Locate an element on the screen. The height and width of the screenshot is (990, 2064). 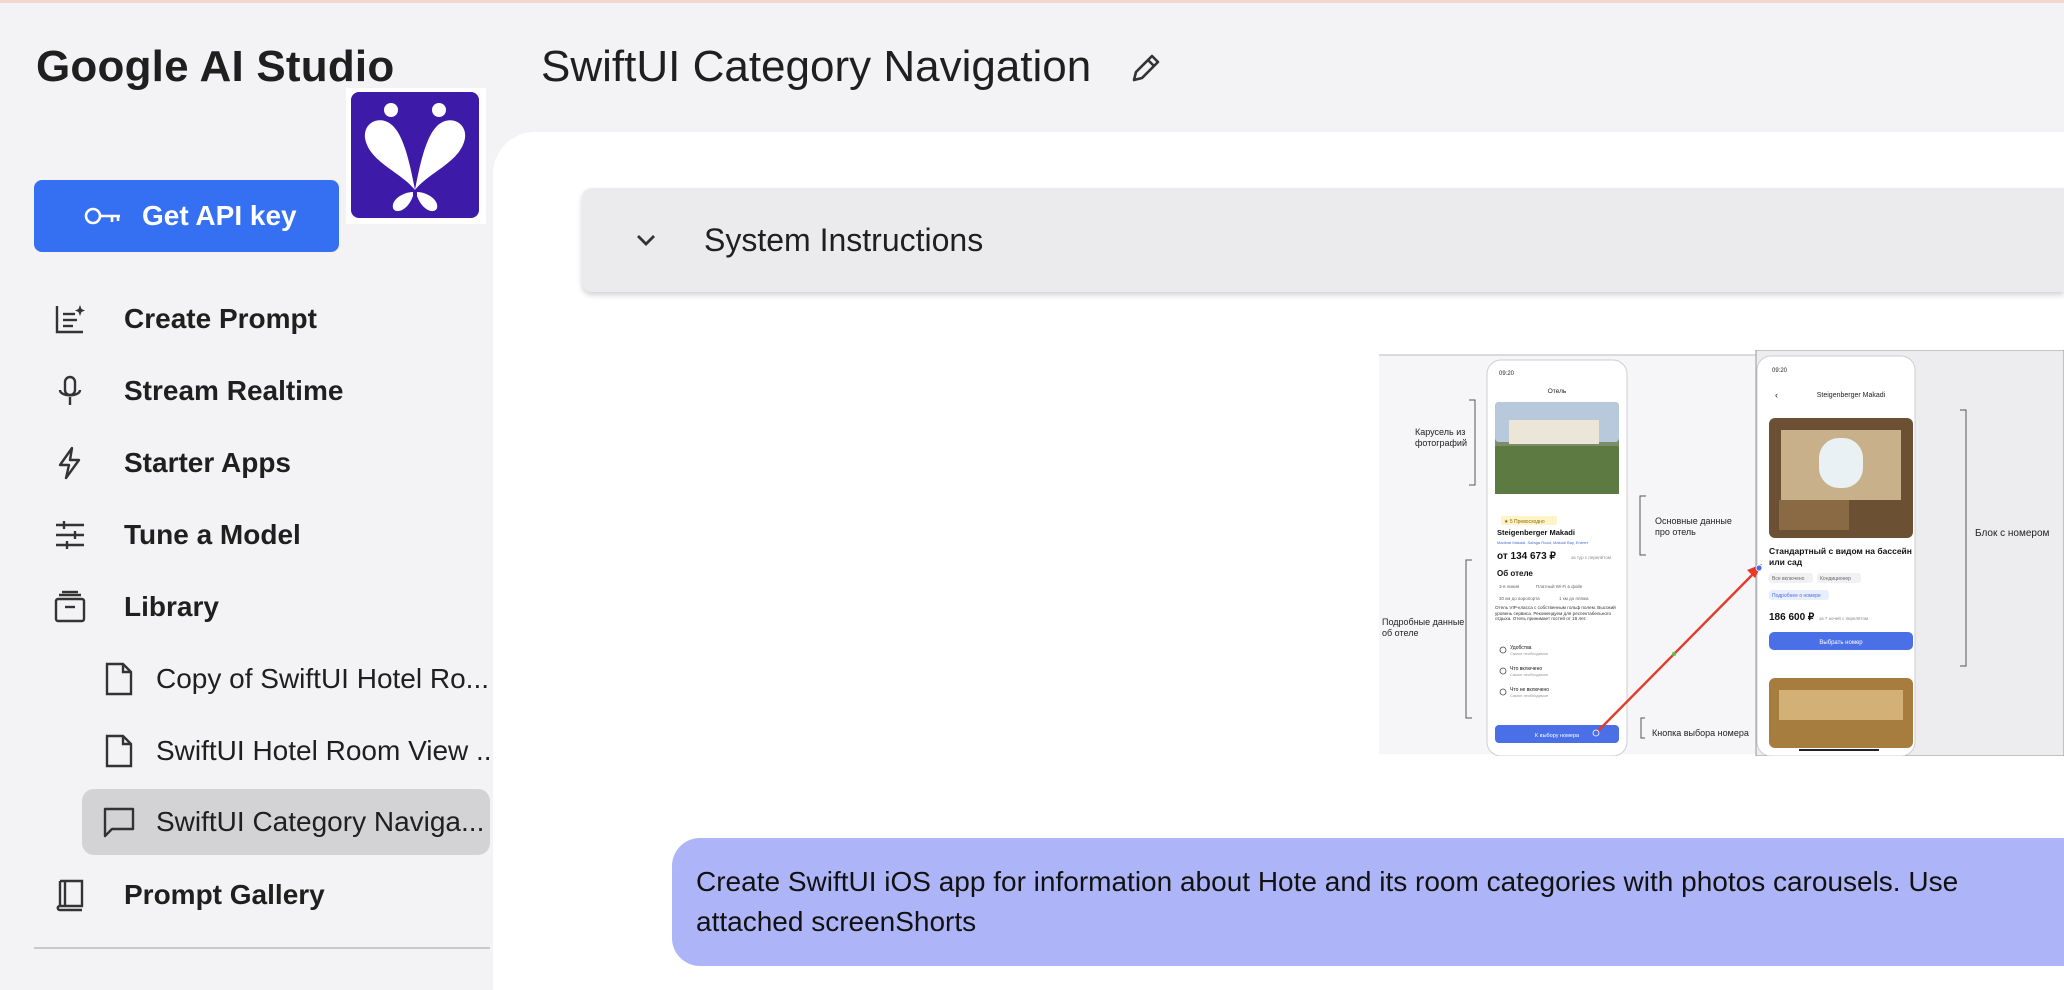
svg-text: Все включено is located at coordinates (1788, 579).